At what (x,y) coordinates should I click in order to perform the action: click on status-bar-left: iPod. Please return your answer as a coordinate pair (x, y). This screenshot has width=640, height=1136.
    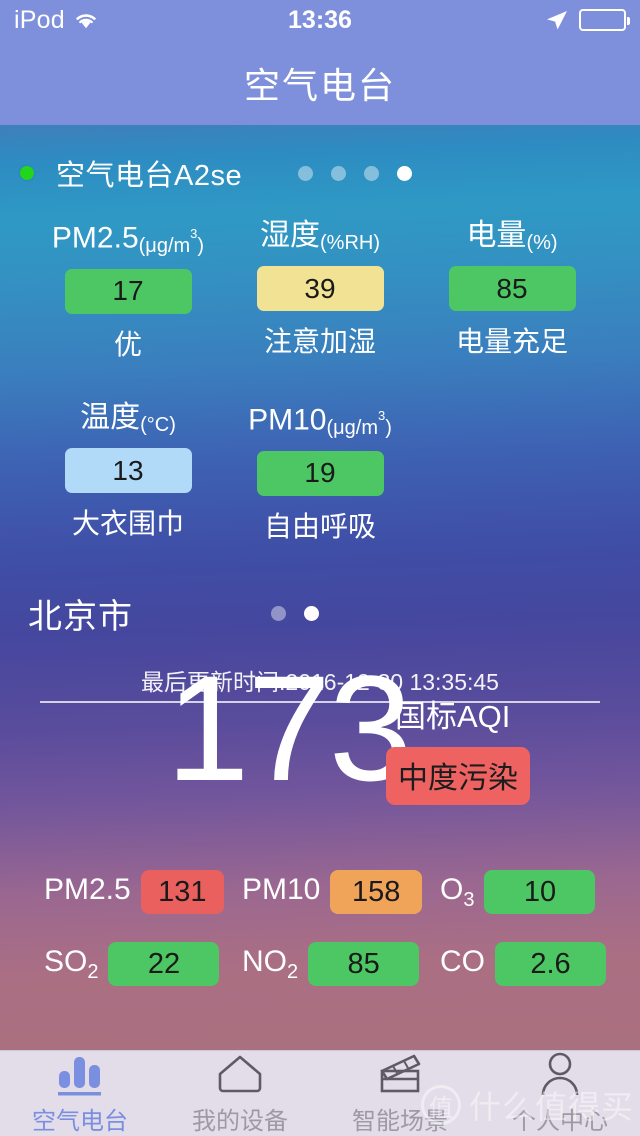
    Looking at the image, I should click on (56, 20).